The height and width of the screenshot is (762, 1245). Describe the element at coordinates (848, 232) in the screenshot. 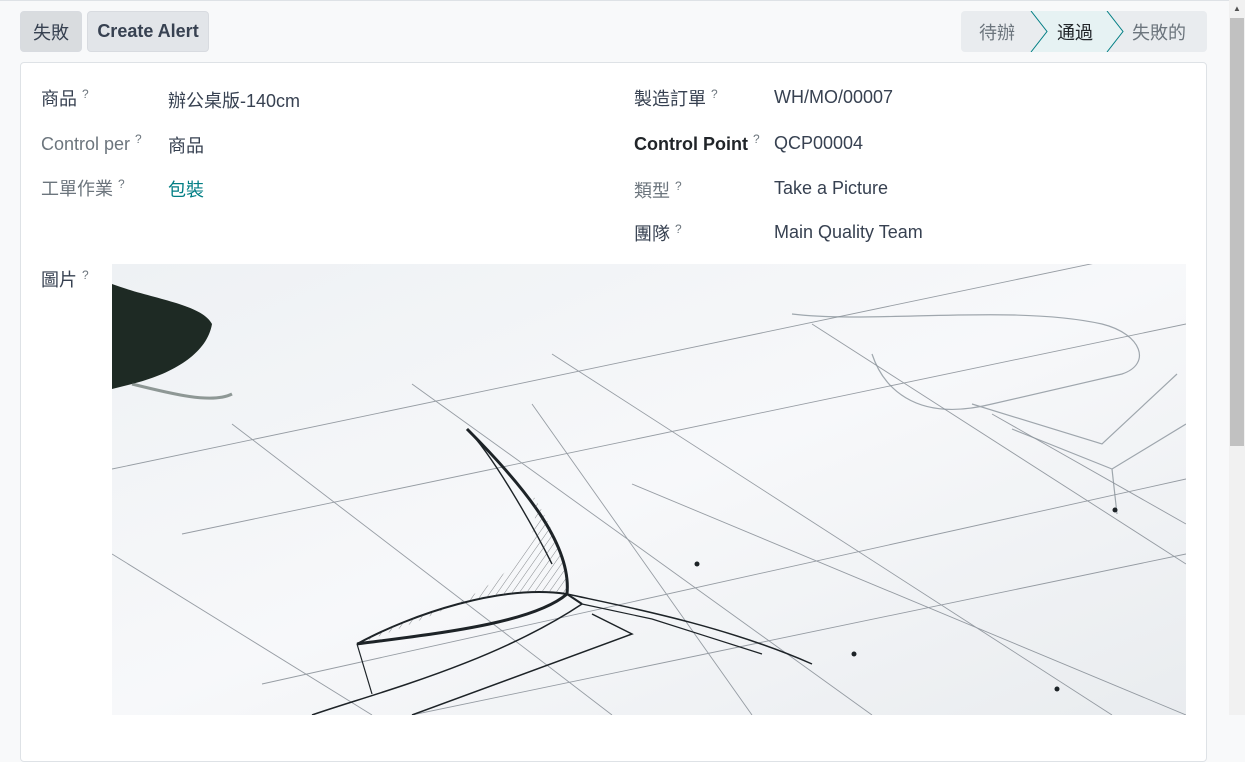

I see `team-value: Main Quality Team` at that location.